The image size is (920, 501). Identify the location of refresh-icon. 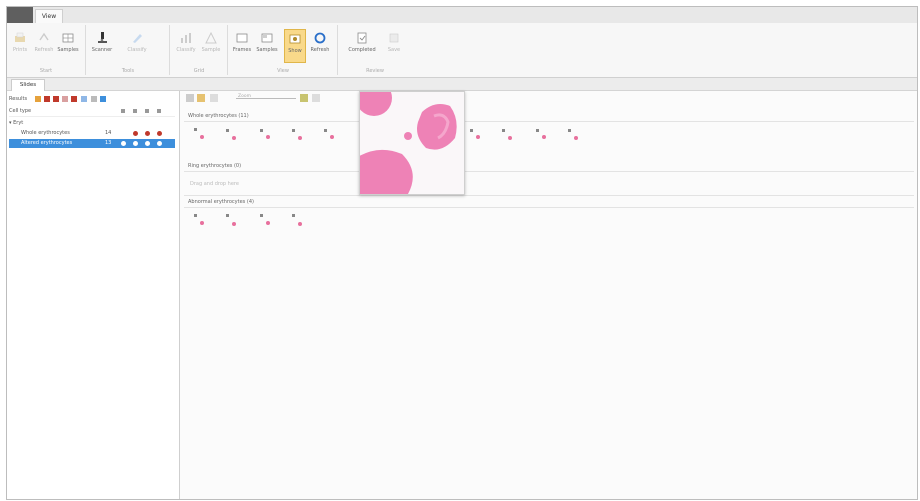
(44, 36).